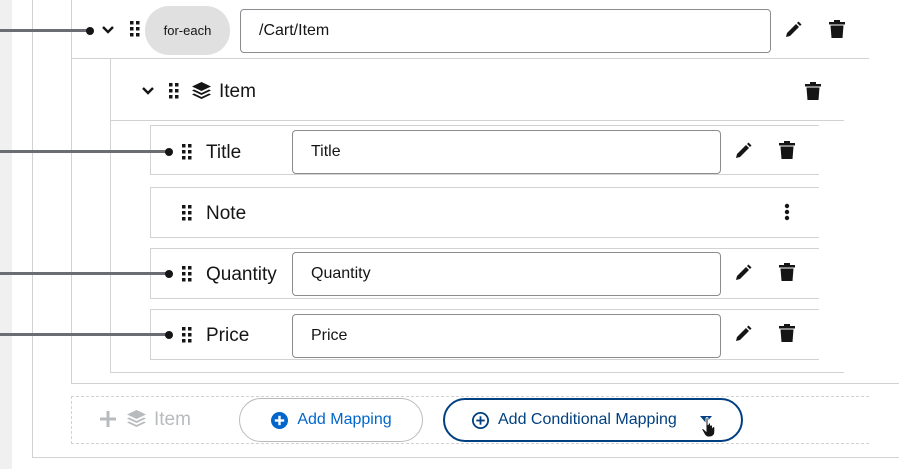  Describe the element at coordinates (787, 212) in the screenshot. I see `note-kebab-menu-icon` at that location.